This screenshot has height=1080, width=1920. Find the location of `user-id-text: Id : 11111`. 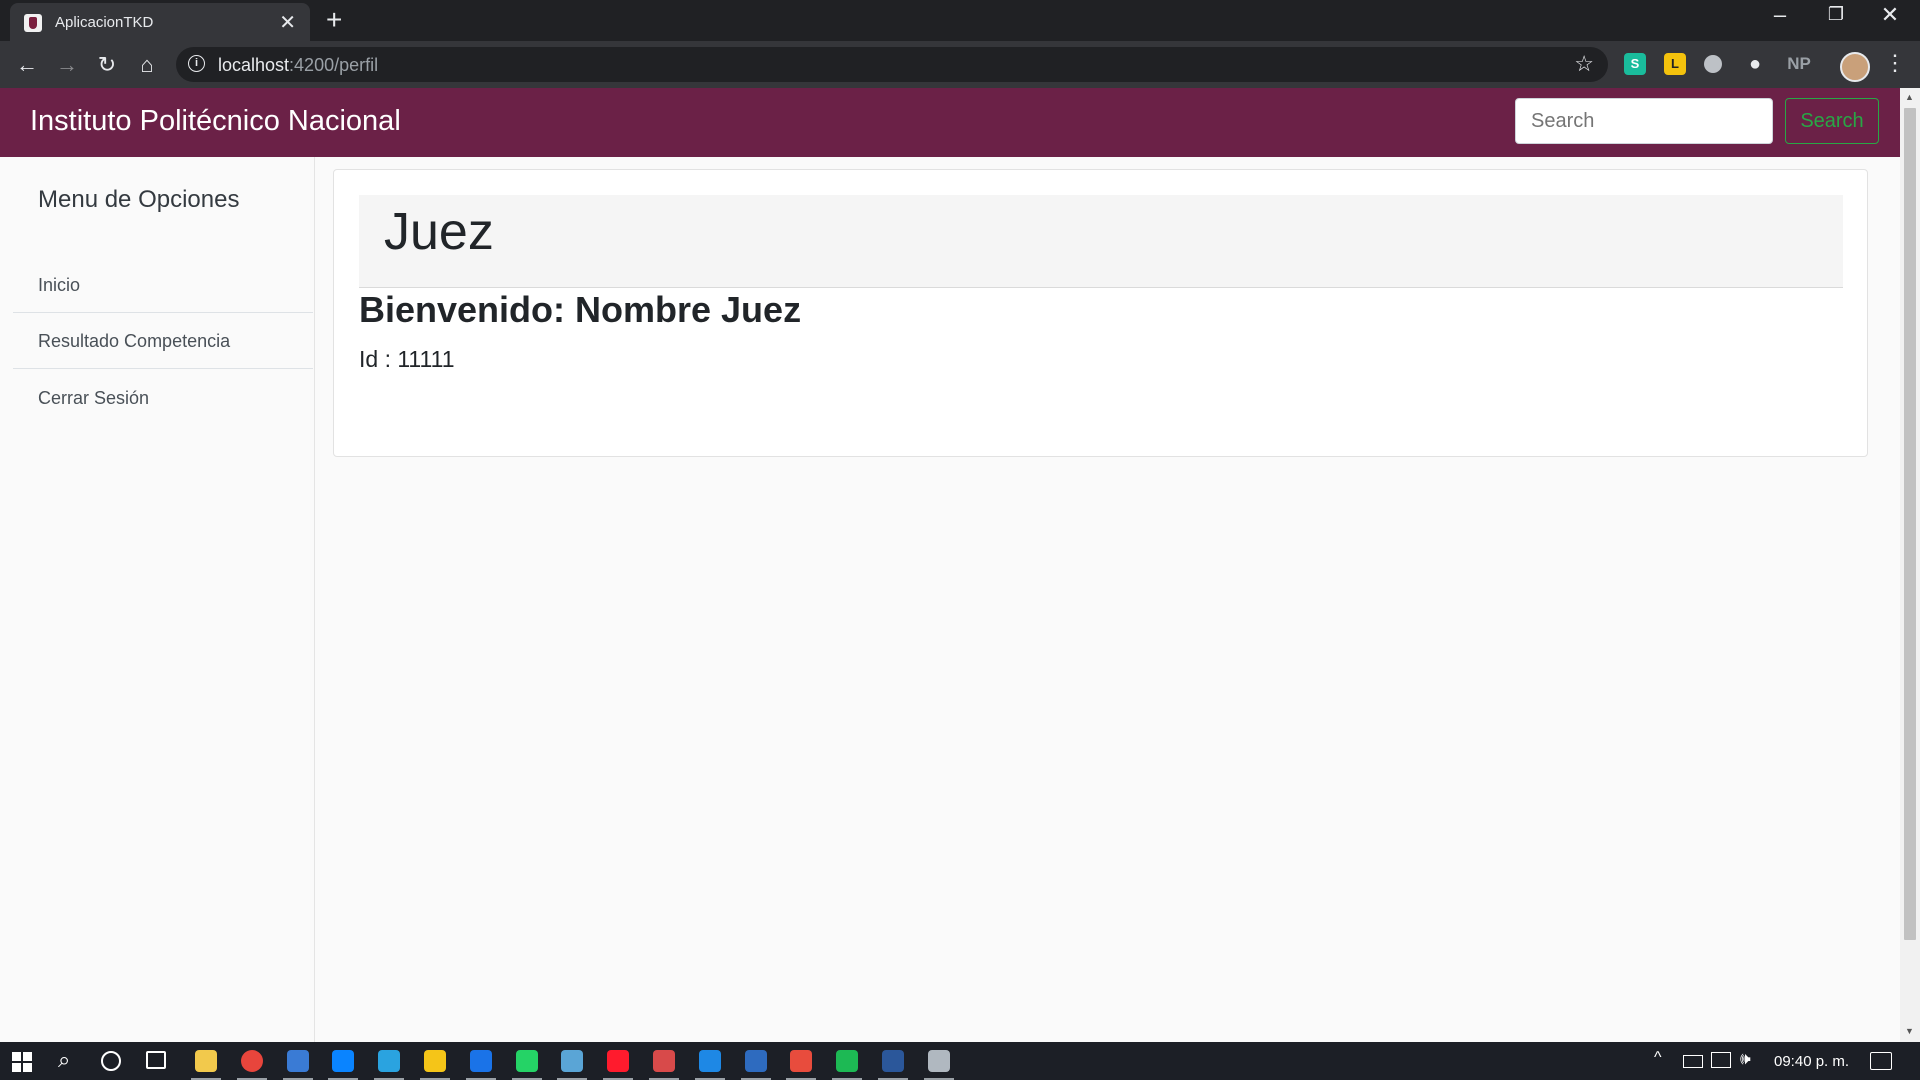

user-id-text: Id : 11111 is located at coordinates (407, 359).